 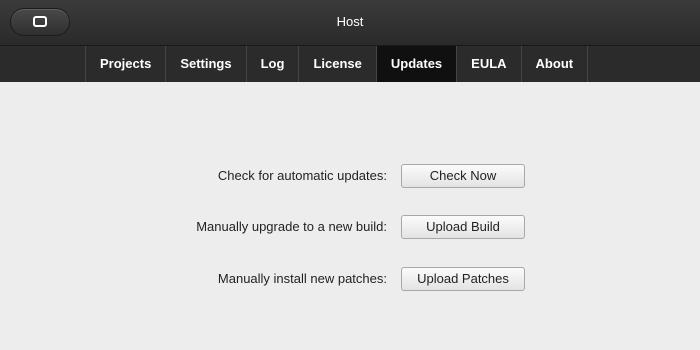 I want to click on window-title: Host, so click(x=350, y=21).